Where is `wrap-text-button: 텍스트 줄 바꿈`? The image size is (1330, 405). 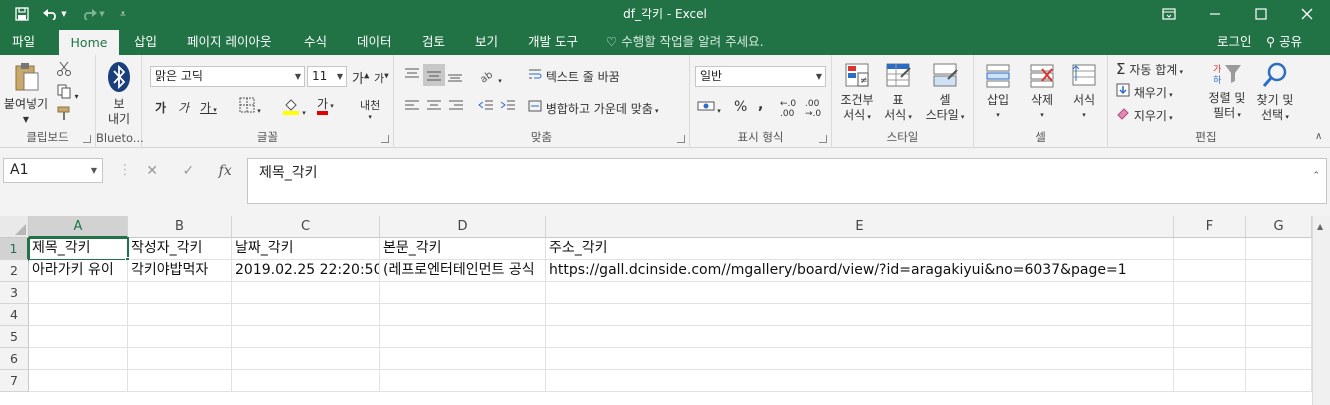
wrap-text-button: 텍스트 줄 바꿈 is located at coordinates (574, 76).